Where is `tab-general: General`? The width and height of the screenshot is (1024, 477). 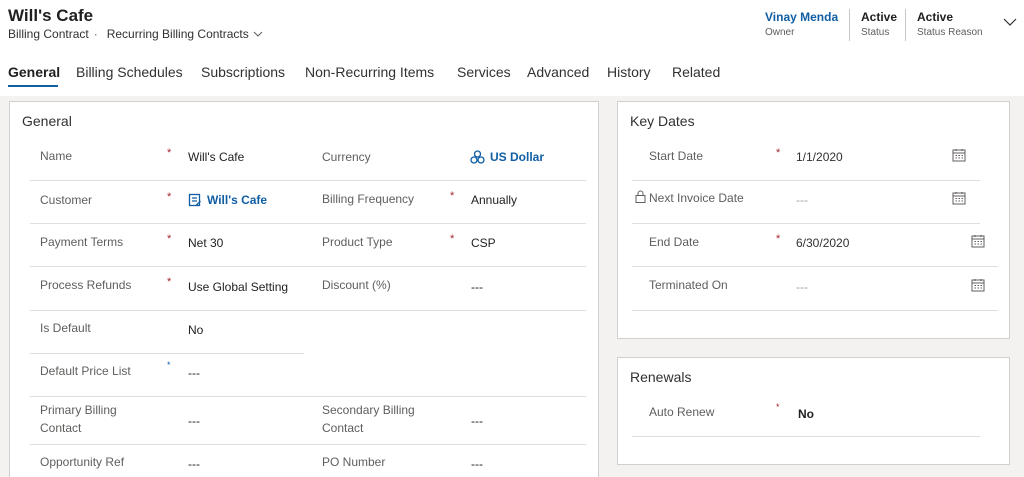 tab-general: General is located at coordinates (34, 72).